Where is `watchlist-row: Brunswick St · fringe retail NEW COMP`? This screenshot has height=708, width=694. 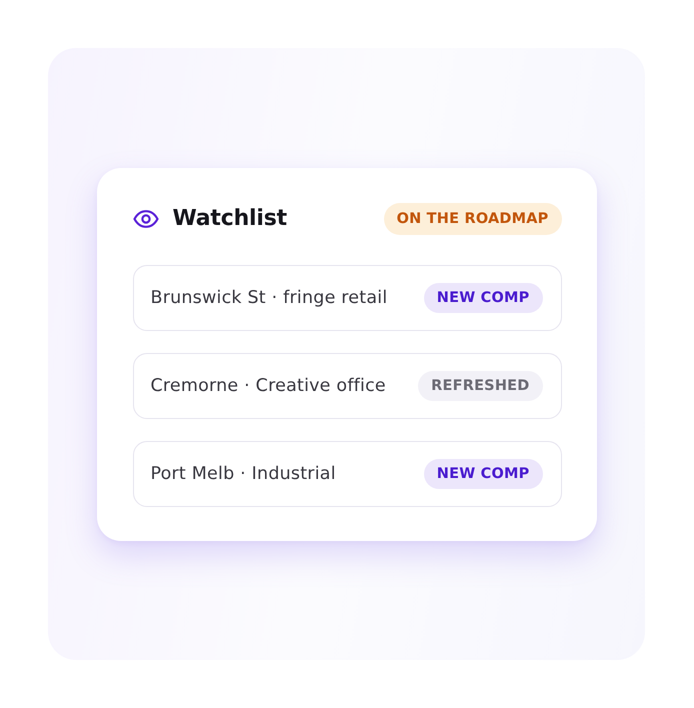
watchlist-row: Brunswick St · fringe retail NEW COMP is located at coordinates (347, 297).